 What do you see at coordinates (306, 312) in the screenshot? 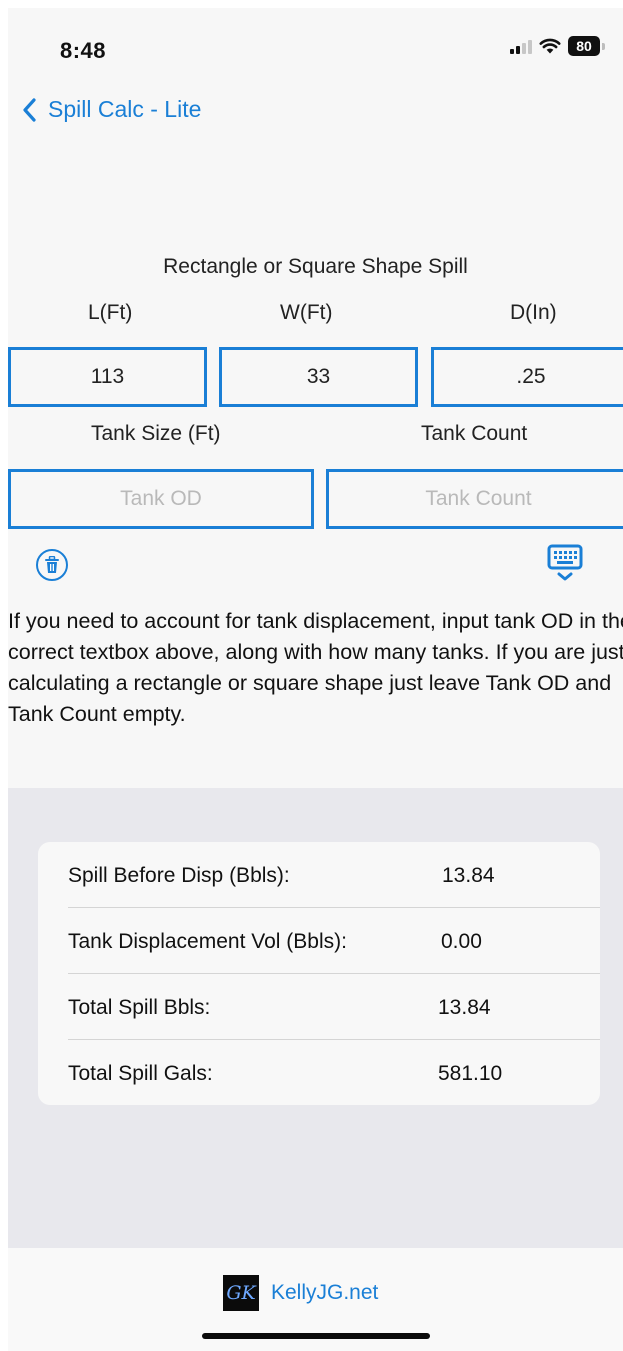
I see `width-label: W(Ft)` at bounding box center [306, 312].